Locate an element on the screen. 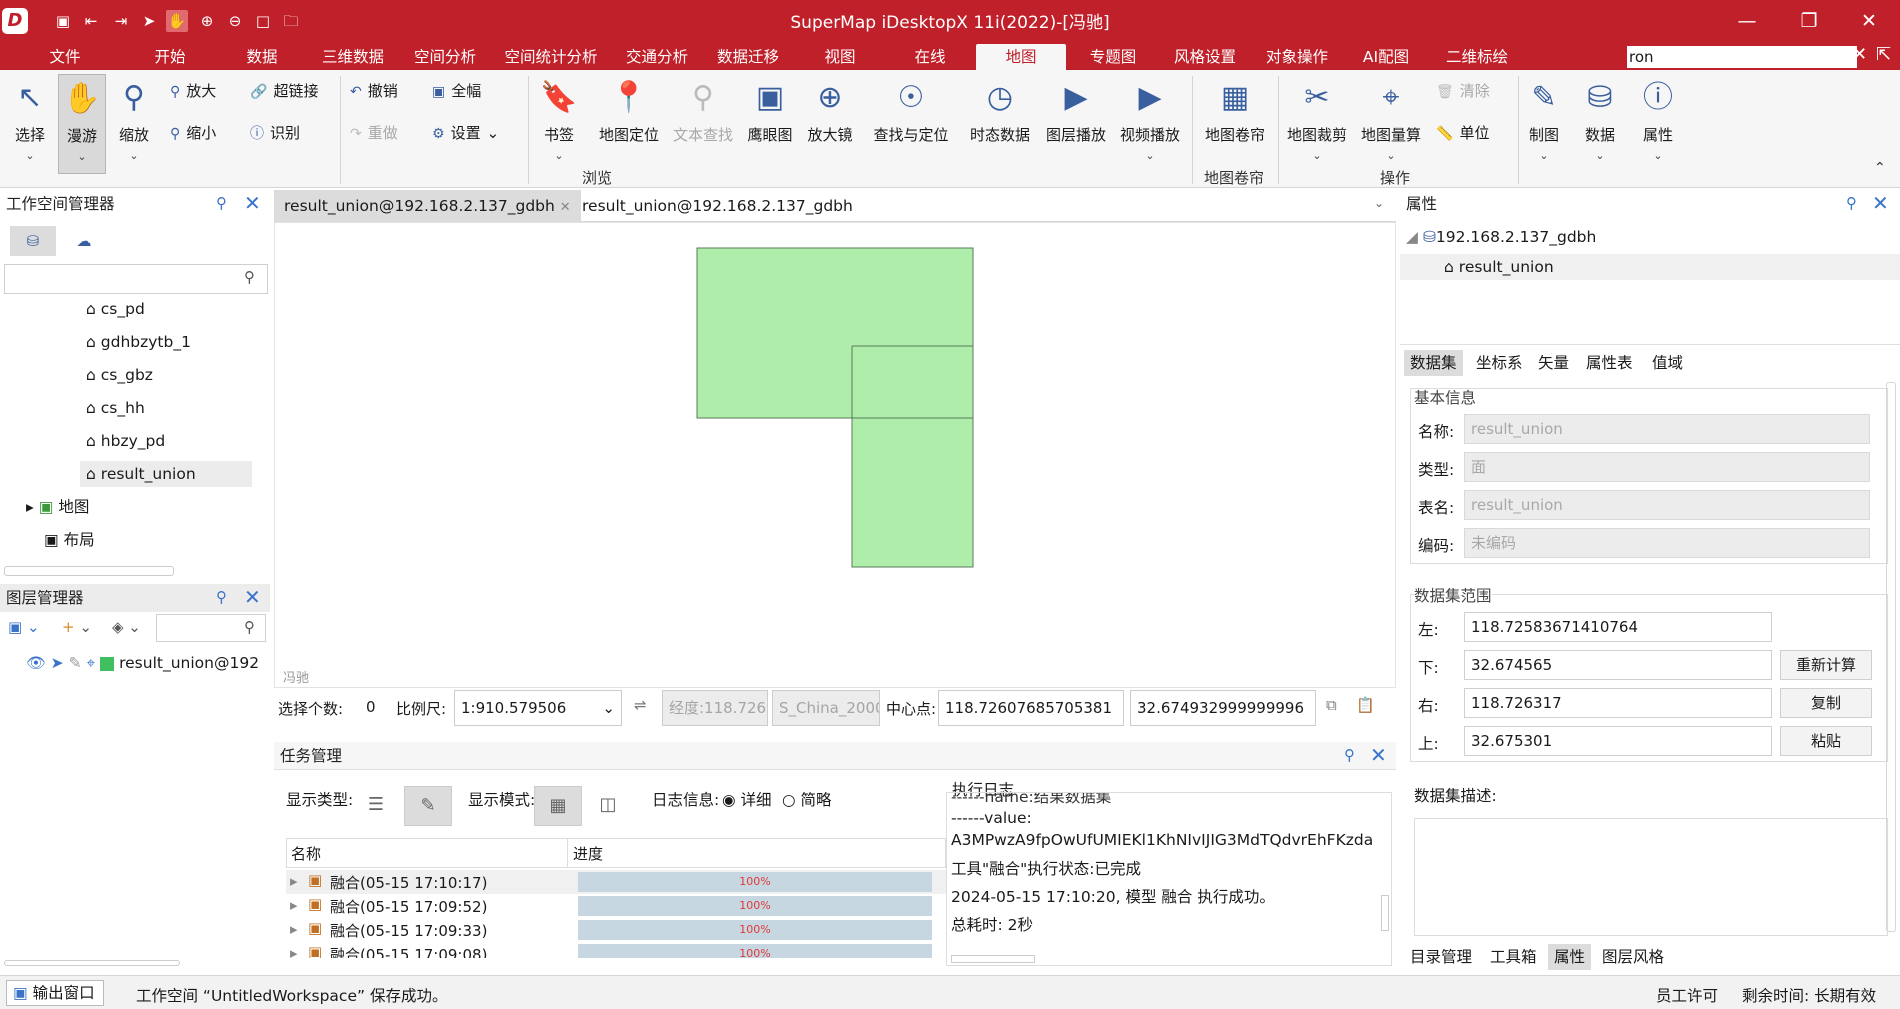 The width and height of the screenshot is (1900, 1009). tab-layer-style: 图层风格 is located at coordinates (1633, 957).